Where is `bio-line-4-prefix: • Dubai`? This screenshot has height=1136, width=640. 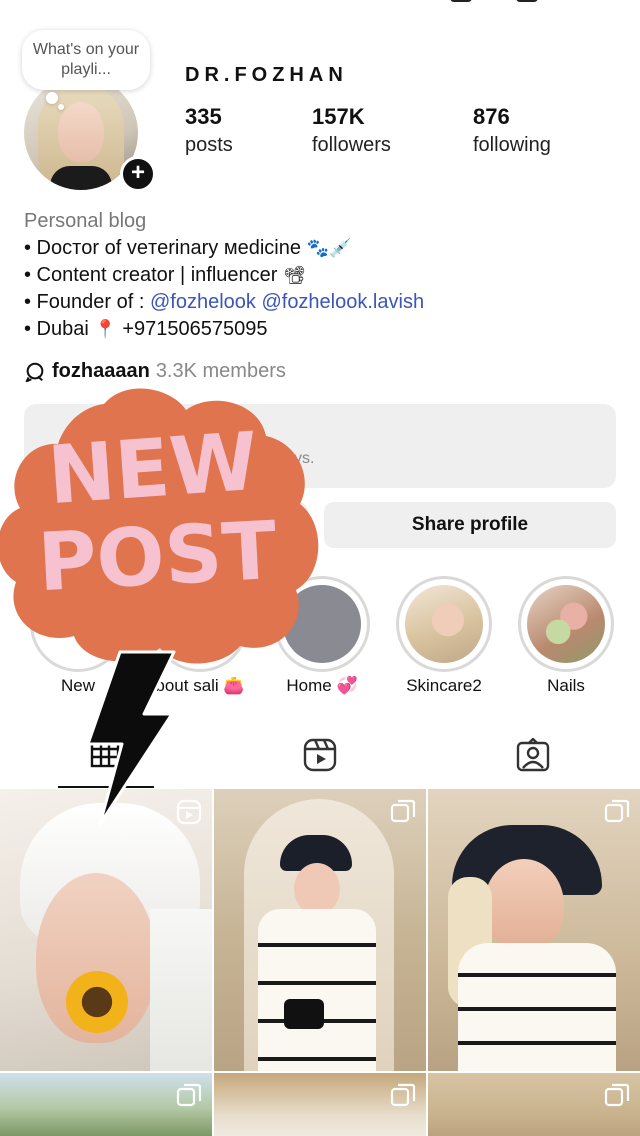 bio-line-4-prefix: • Dubai is located at coordinates (56, 329).